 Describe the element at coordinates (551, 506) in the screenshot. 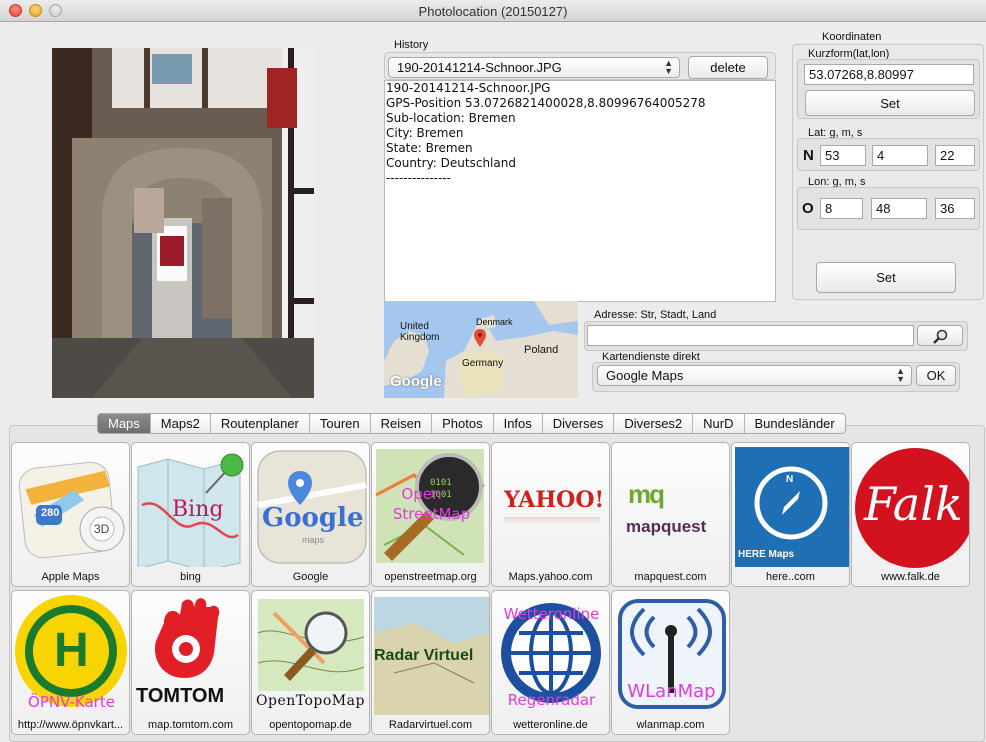

I see `yahoo-icon: YAHOO!` at that location.